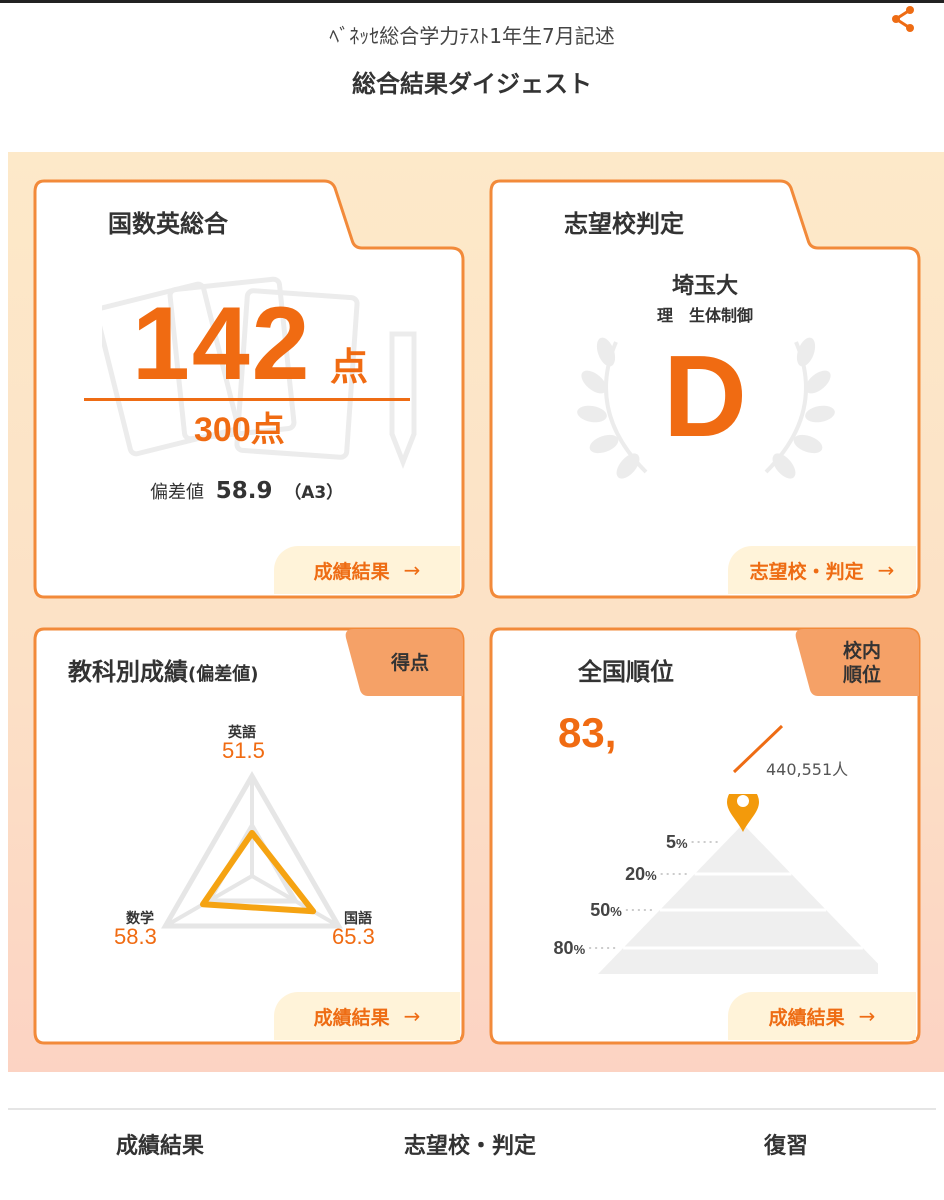 This screenshot has width=944, height=1200. Describe the element at coordinates (704, 315) in the screenshot. I see `department-name: 理 生体制御` at that location.